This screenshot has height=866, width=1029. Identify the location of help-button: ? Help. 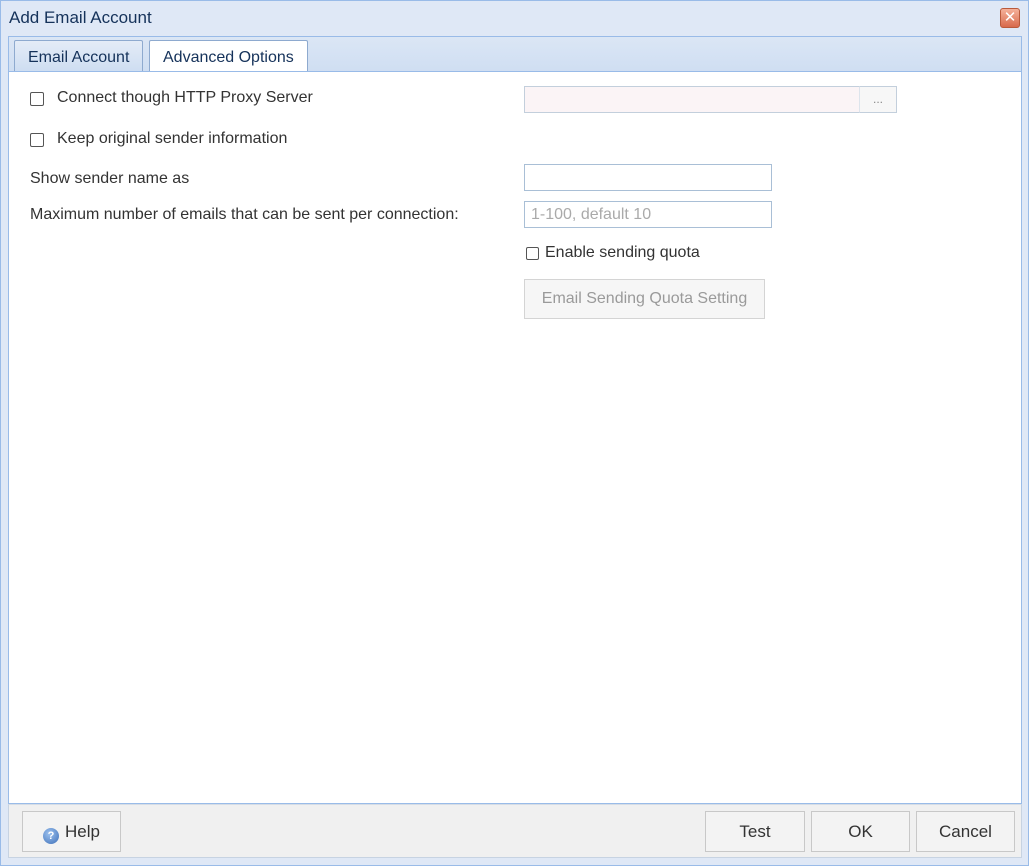
(71, 831).